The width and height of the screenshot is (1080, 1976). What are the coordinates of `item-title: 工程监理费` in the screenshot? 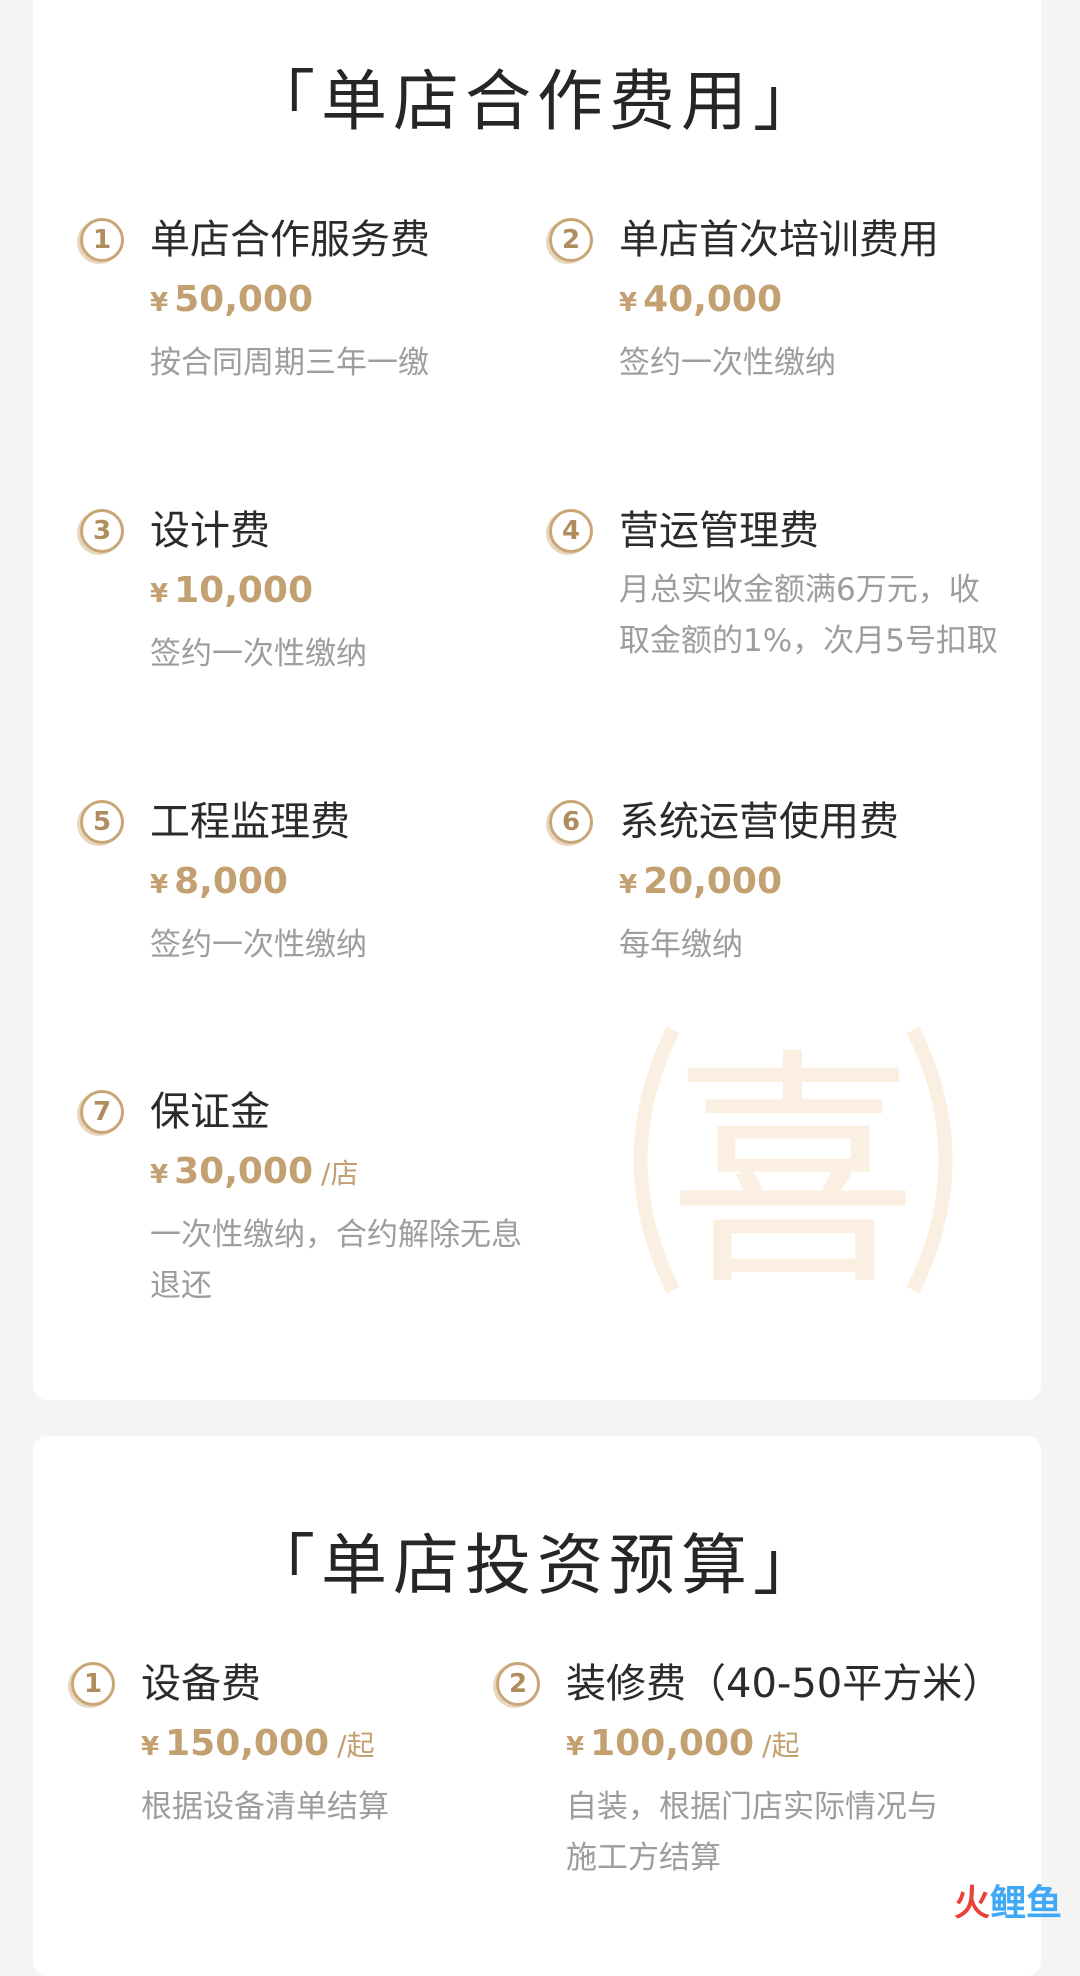 It's located at (250, 822).